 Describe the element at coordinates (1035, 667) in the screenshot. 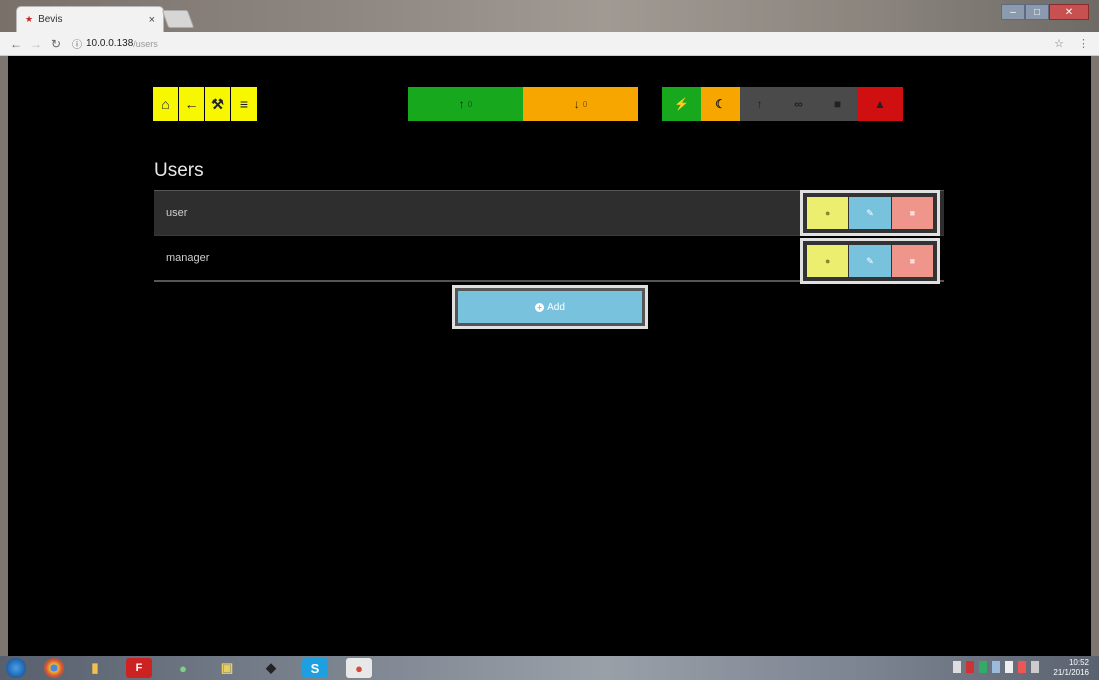

I see `tray-power-icon` at that location.